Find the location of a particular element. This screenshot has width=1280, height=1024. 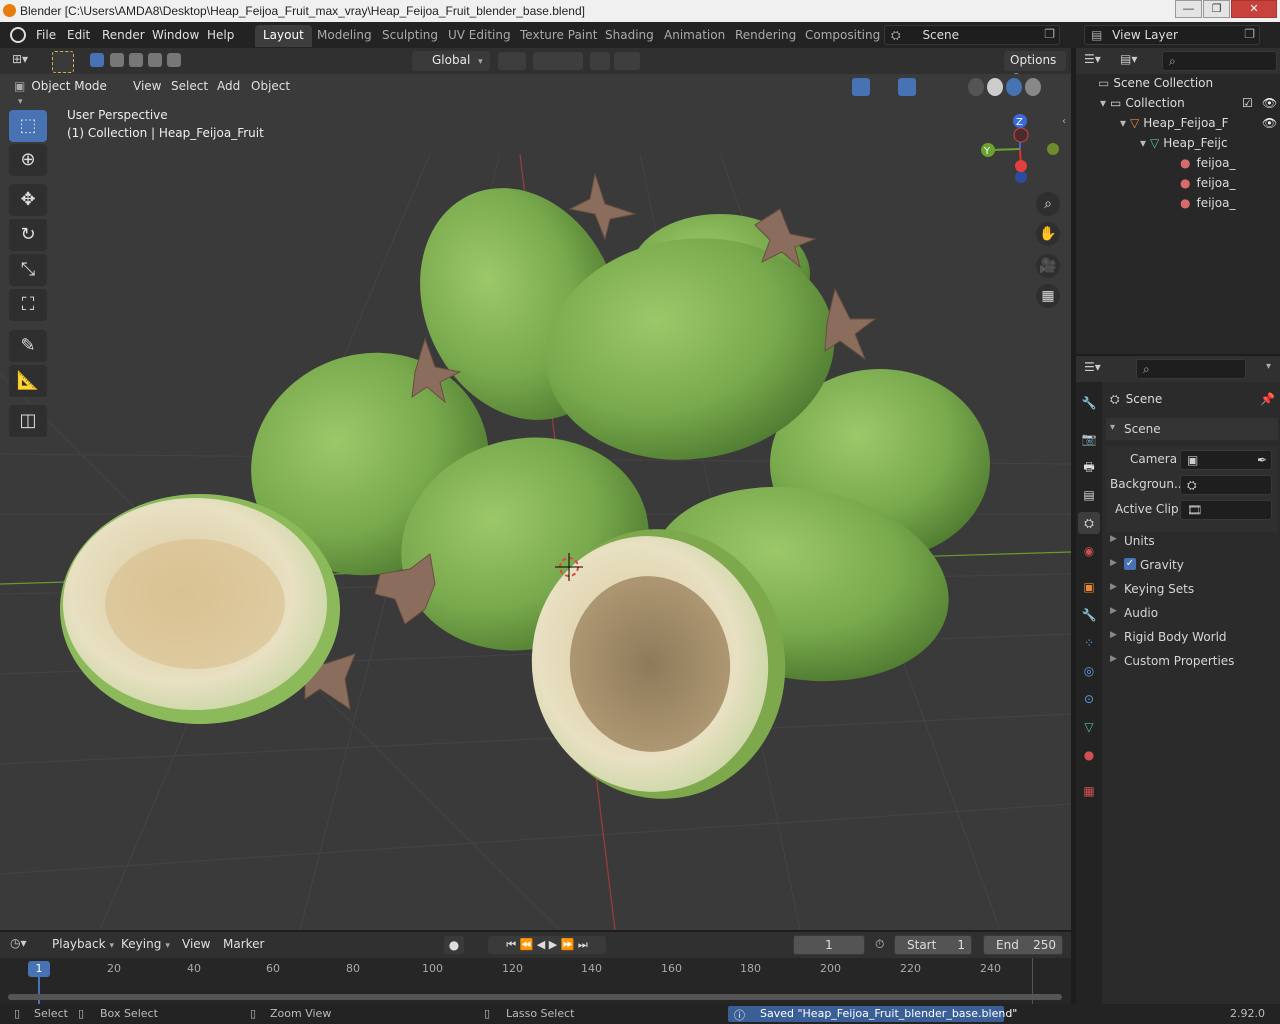

world-tab-icon: ◉ is located at coordinates (1089, 551).